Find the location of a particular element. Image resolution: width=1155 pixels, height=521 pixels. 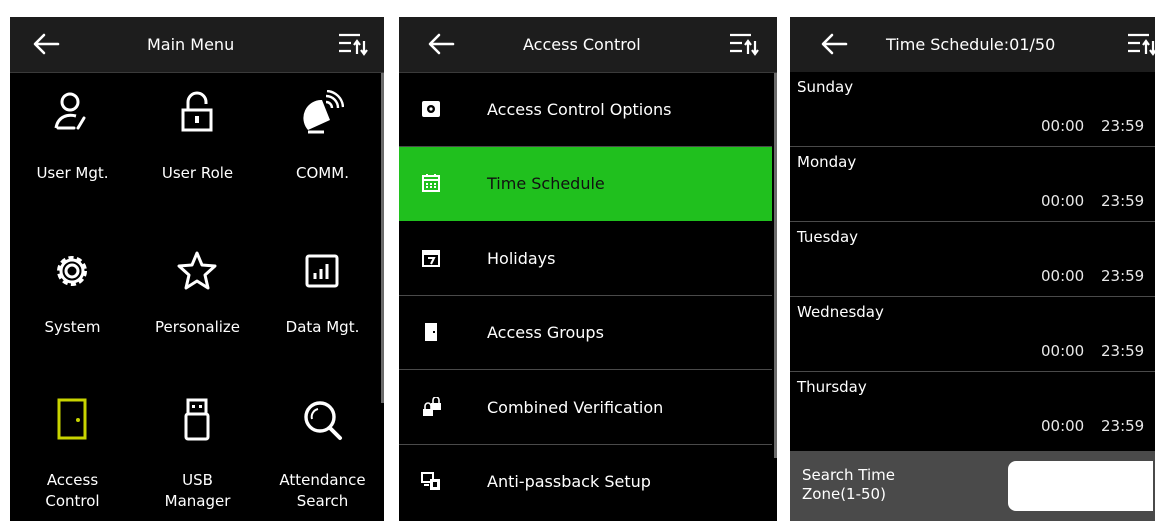

combined-locks-icon is located at coordinates (432, 406).